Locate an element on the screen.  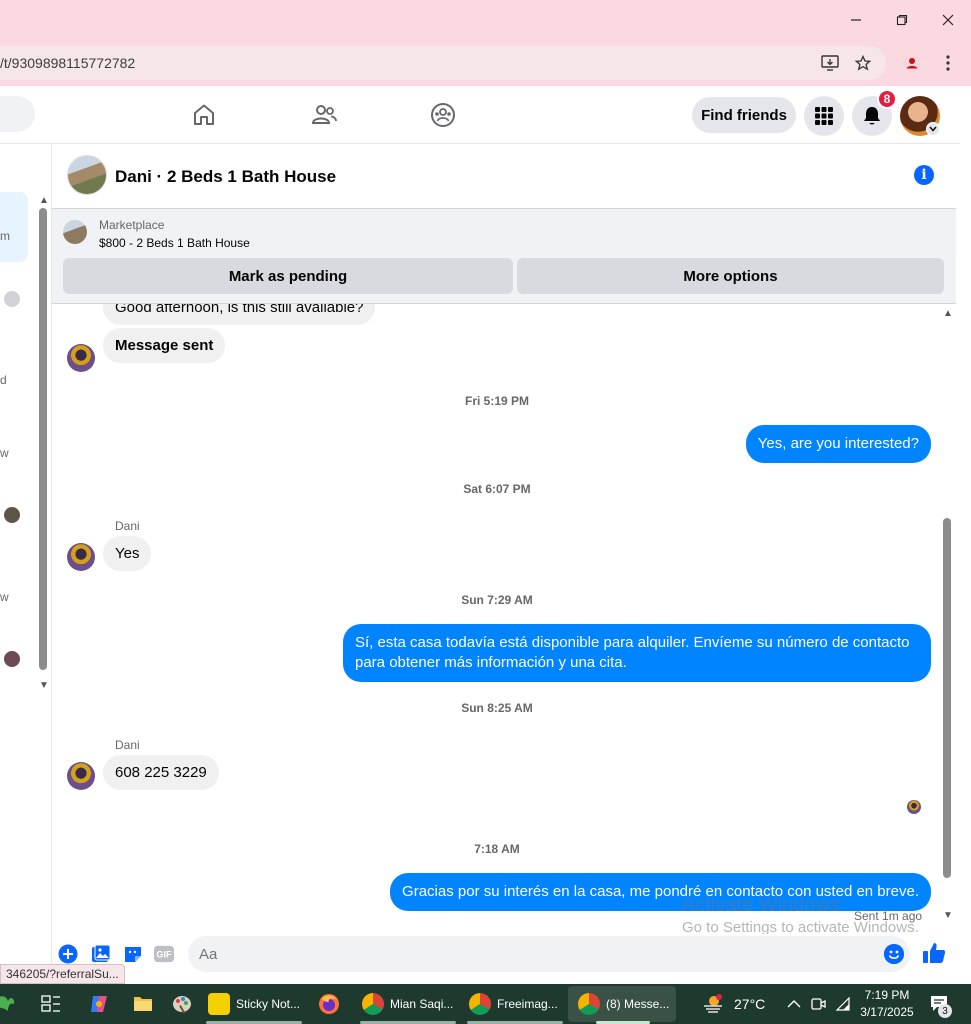
gif-icon: GIF is located at coordinates (164, 954).